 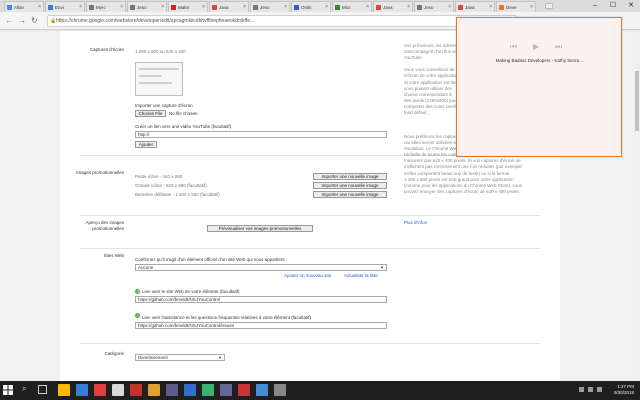 What do you see at coordinates (8, 390) in the screenshot?
I see `windows-start-icon` at bounding box center [8, 390].